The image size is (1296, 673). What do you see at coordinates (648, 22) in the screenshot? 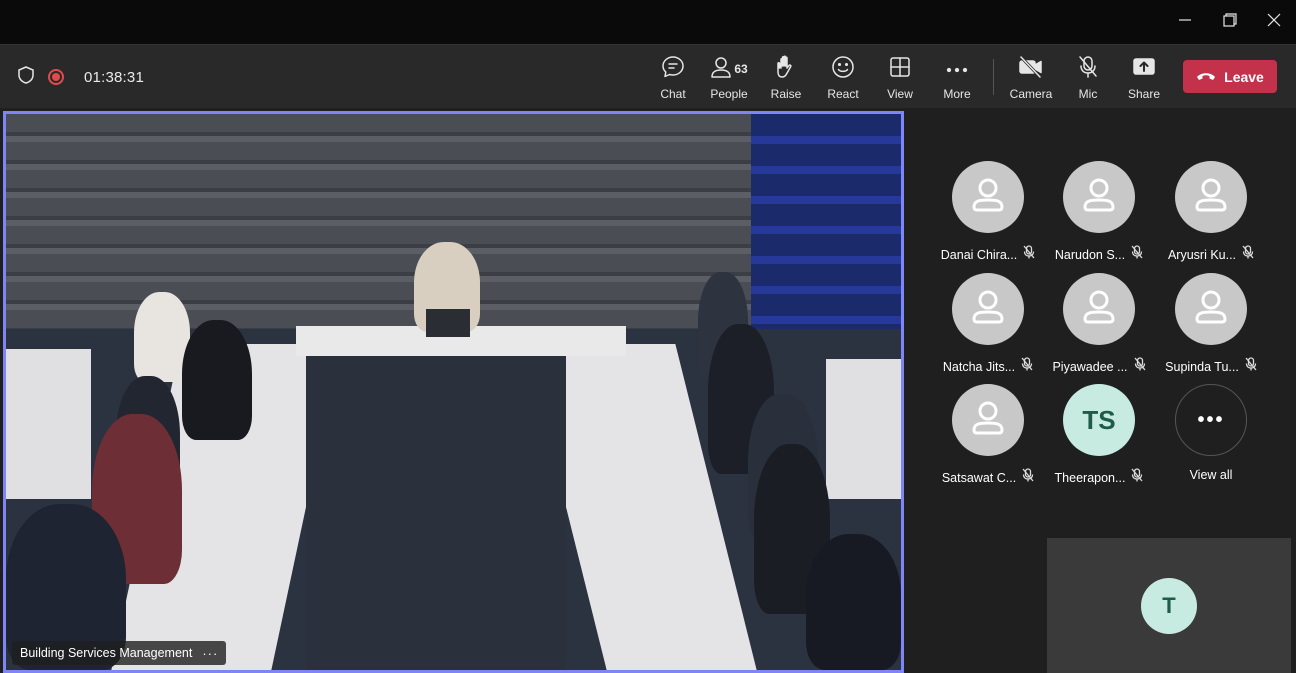
I see `title-bar` at bounding box center [648, 22].